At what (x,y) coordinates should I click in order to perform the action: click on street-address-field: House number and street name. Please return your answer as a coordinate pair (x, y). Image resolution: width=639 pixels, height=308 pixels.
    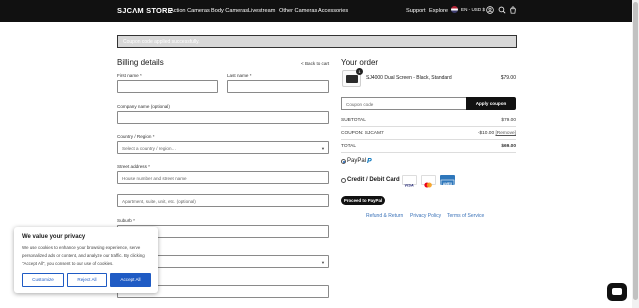
    Looking at the image, I should click on (223, 177).